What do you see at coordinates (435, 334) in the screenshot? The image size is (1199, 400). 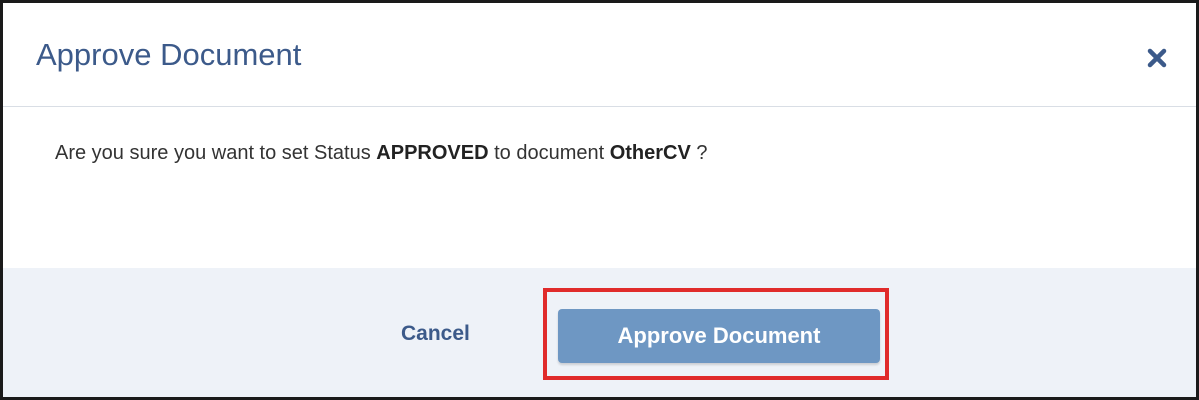 I see `cancel-button: Cancel` at bounding box center [435, 334].